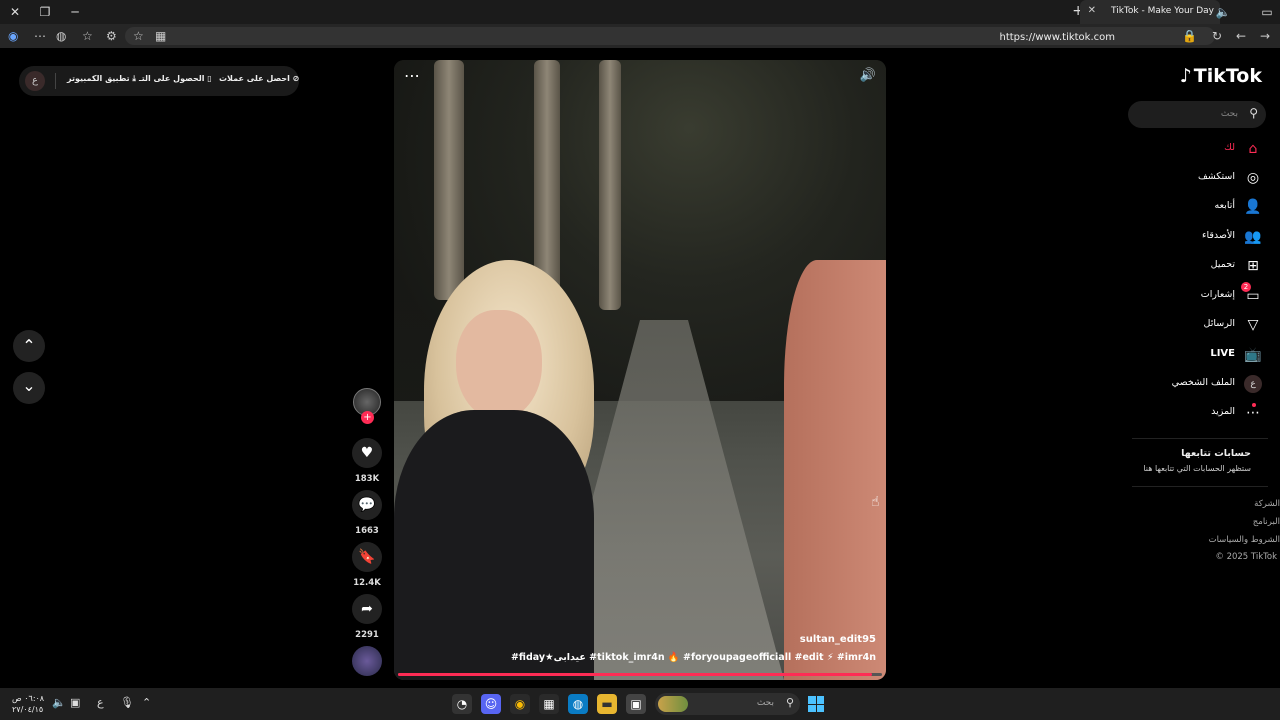 The height and width of the screenshot is (720, 1280). What do you see at coordinates (87, 36) in the screenshot?
I see `favorites-icon: ☆` at bounding box center [87, 36].